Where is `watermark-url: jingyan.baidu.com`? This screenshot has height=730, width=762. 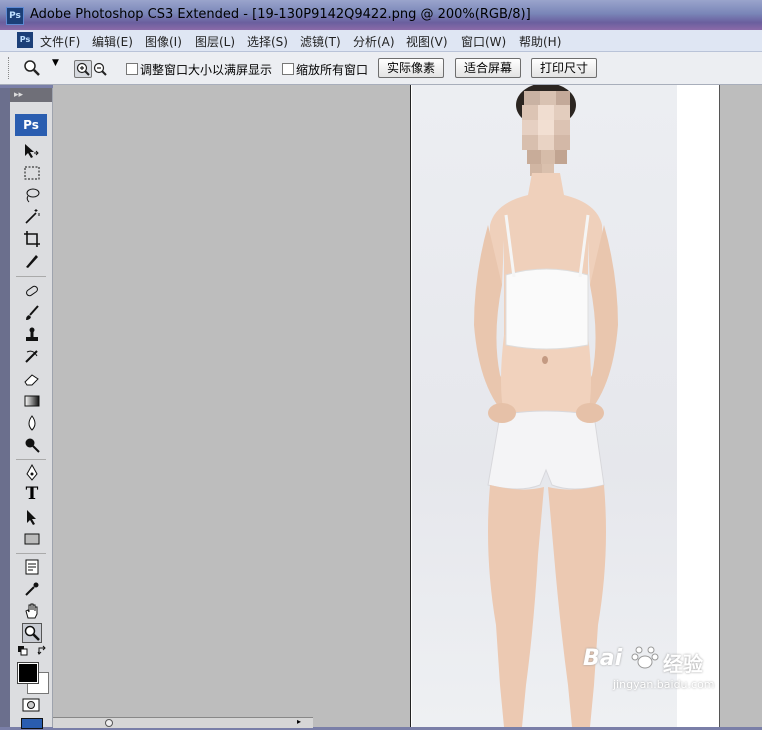 watermark-url: jingyan.baidu.com is located at coordinates (664, 684).